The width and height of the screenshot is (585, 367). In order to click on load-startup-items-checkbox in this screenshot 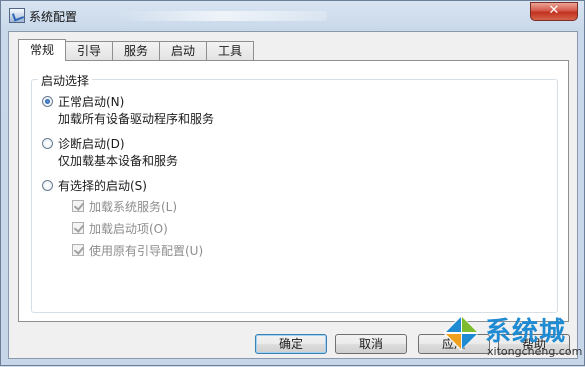, I will do `click(78, 228)`.